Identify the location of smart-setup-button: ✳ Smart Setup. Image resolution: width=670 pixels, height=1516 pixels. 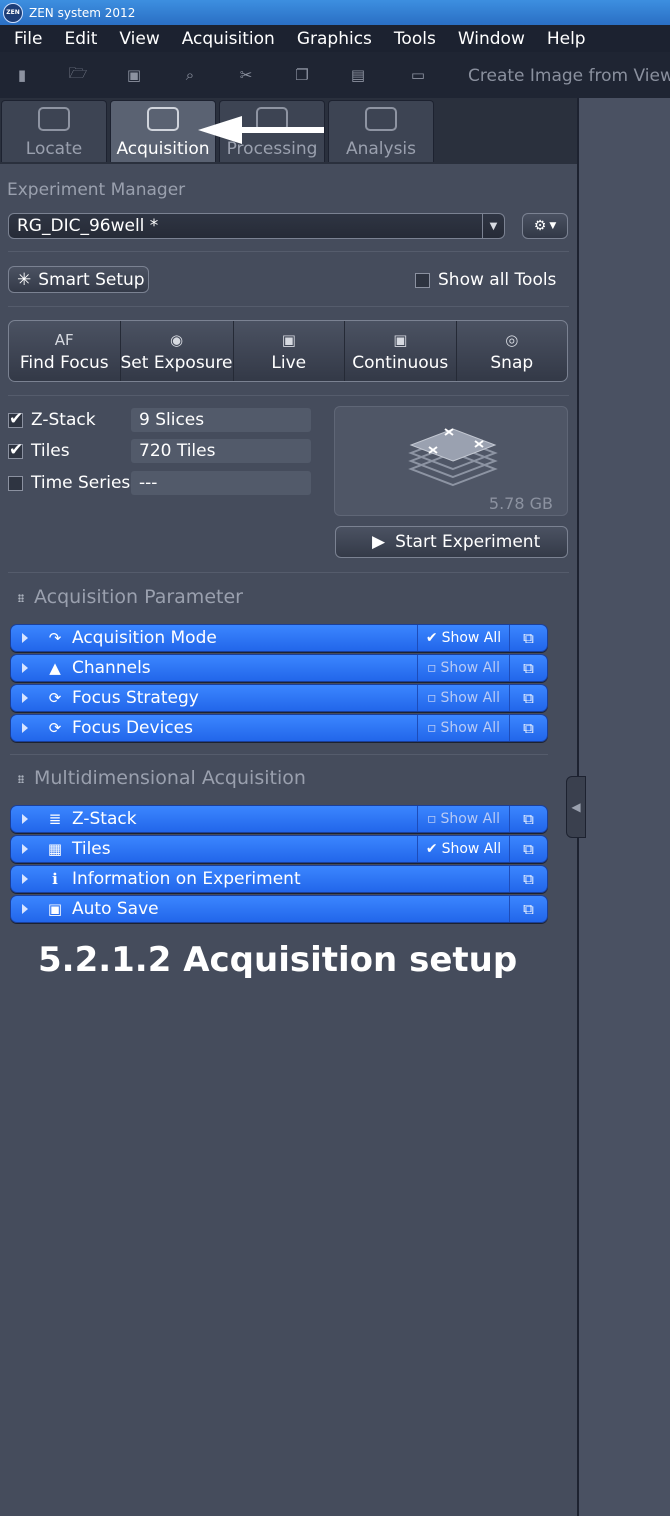
(78, 279).